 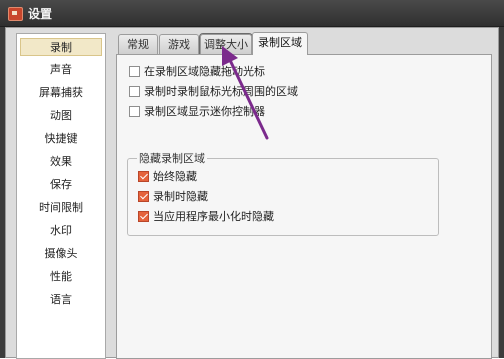 What do you see at coordinates (61, 231) in the screenshot?
I see `sidebar-item-watermark: 水印` at bounding box center [61, 231].